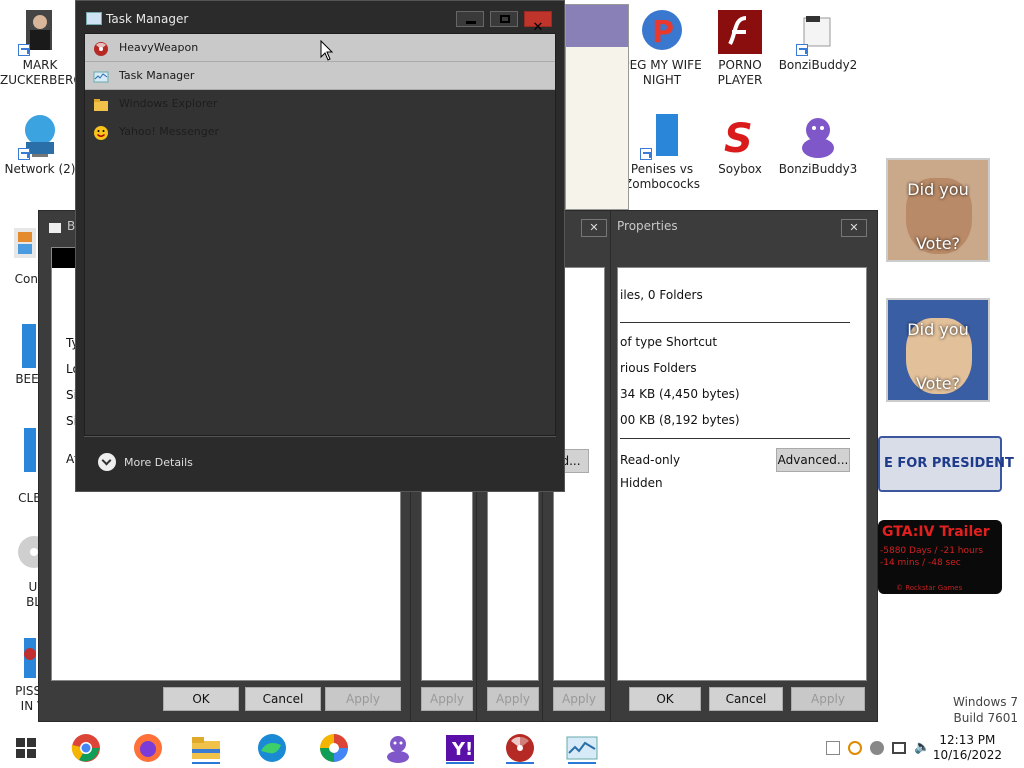 Image resolution: width=1024 pixels, height=768 pixels. I want to click on windows-watermark: Windows 7 Build 7601, so click(985, 710).